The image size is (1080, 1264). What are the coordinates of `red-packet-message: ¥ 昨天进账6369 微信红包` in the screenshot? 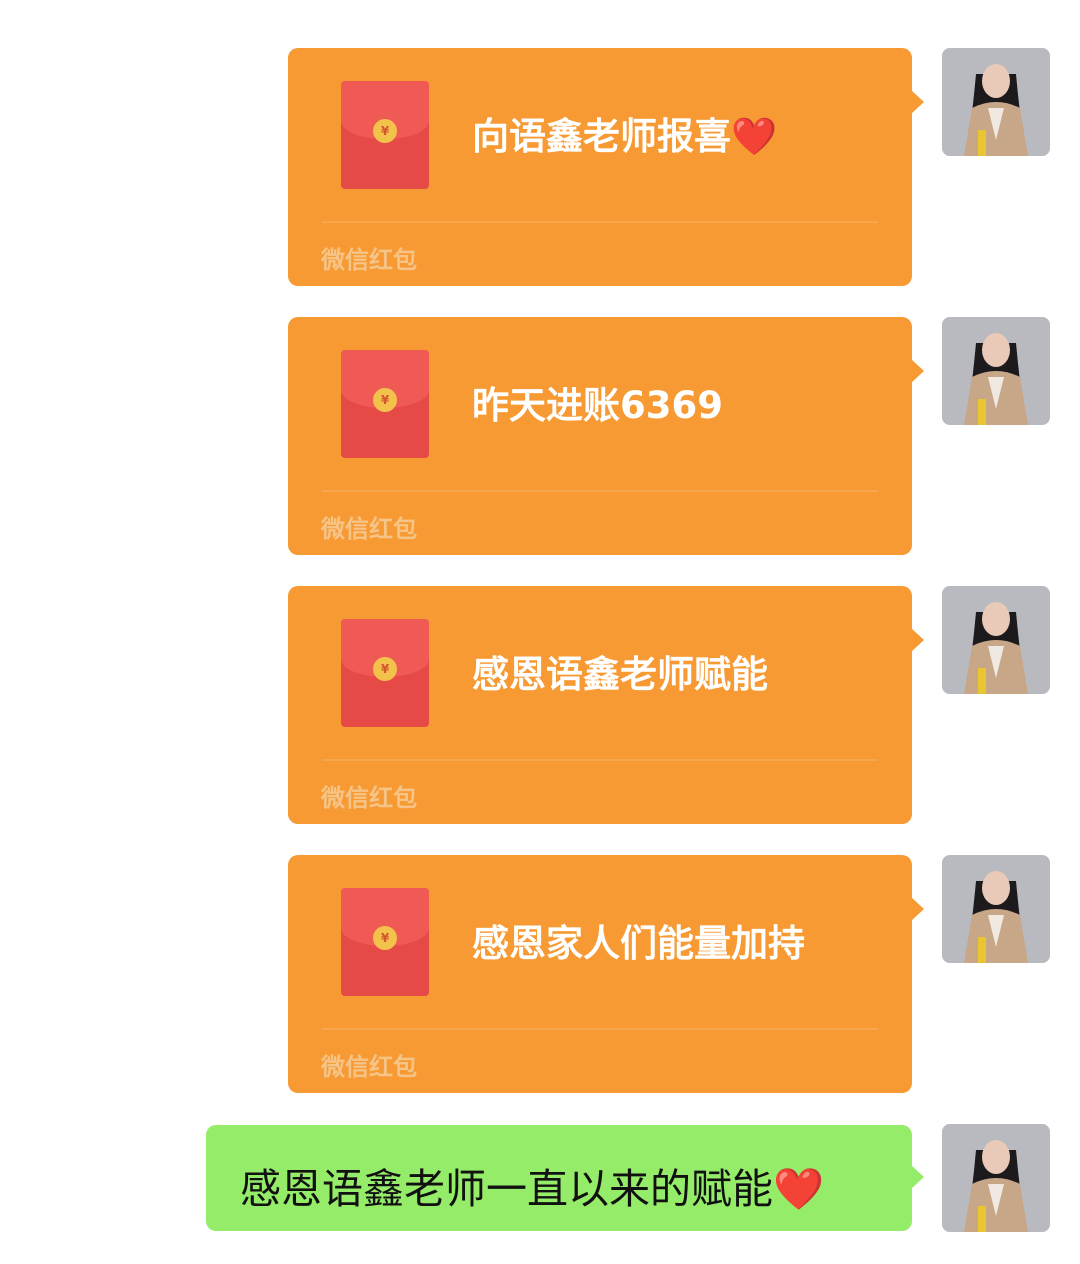 It's located at (606, 436).